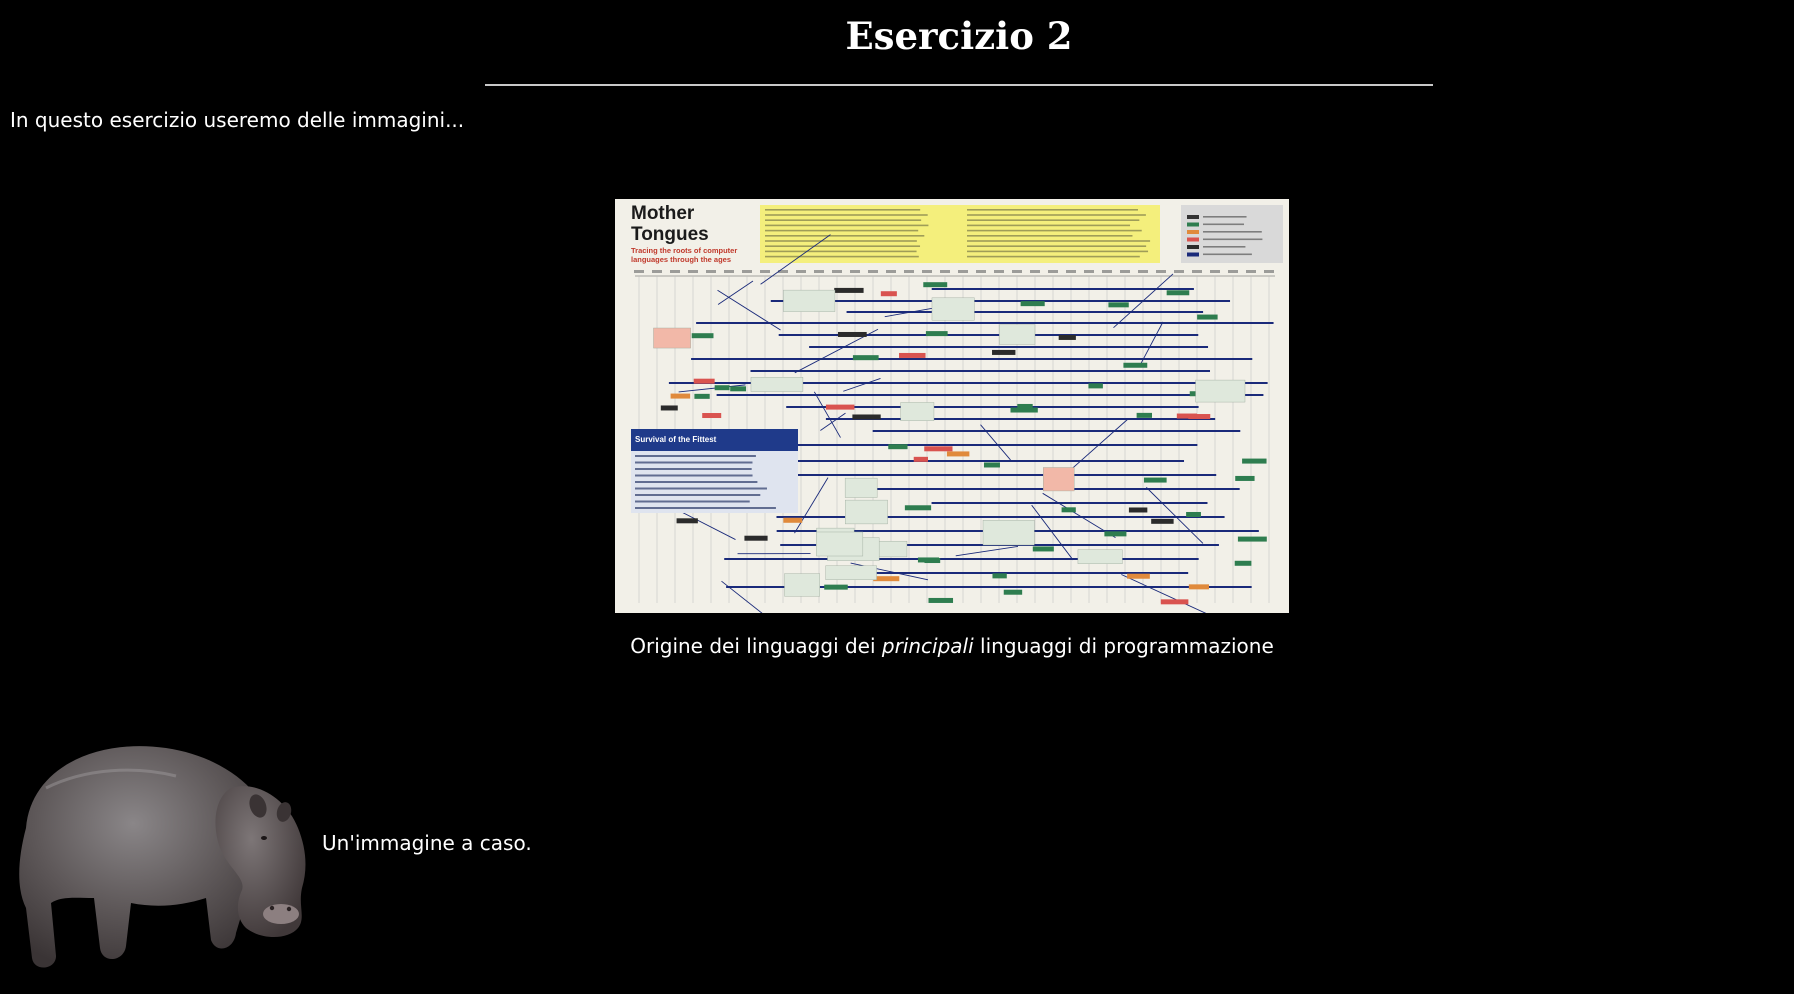  Describe the element at coordinates (756, 646) in the screenshot. I see `figure-caption-start: Origine dei linguaggi dei` at that location.